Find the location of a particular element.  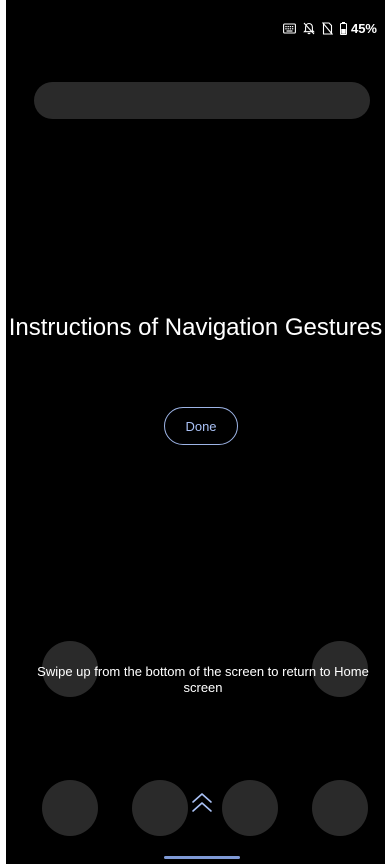

battery-percent: 45% is located at coordinates (363, 28).